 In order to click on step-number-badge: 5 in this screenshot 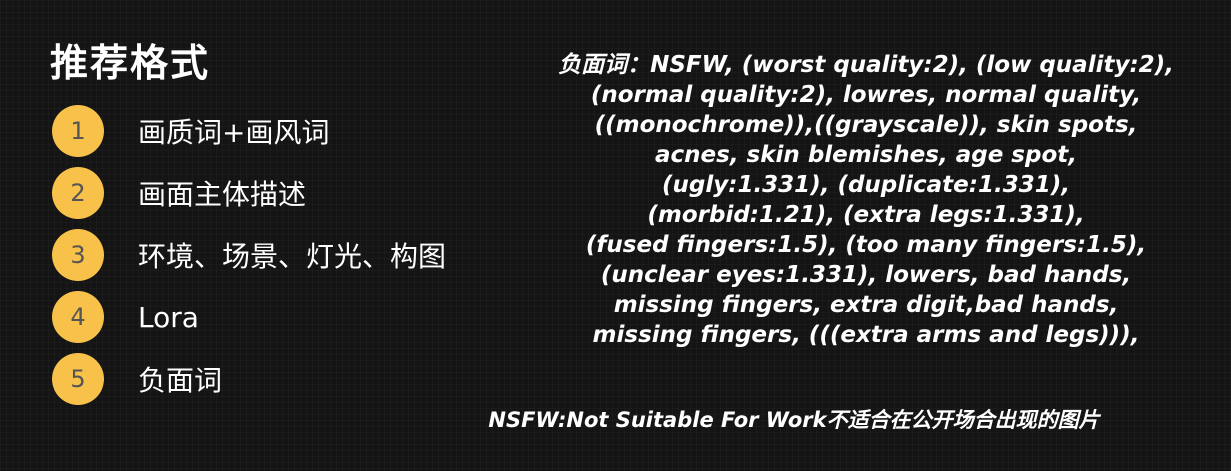, I will do `click(78, 379)`.